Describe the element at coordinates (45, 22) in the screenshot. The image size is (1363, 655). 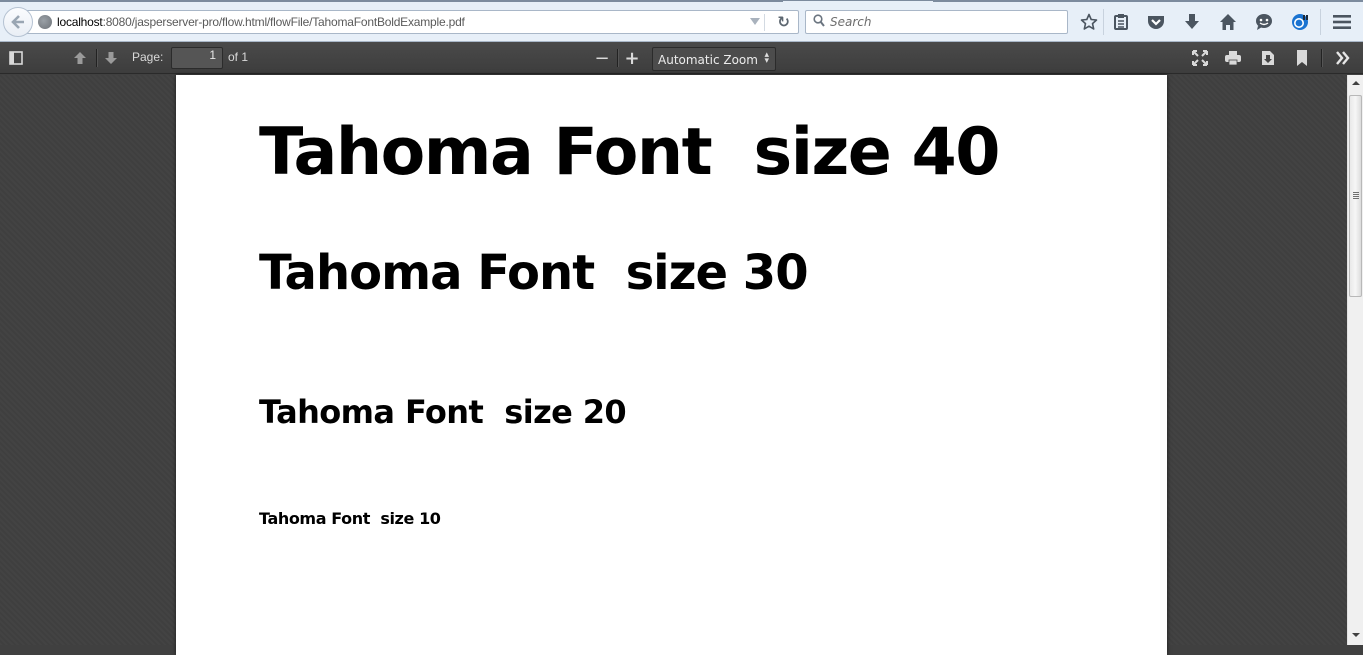
I see `site-identity-icon` at that location.